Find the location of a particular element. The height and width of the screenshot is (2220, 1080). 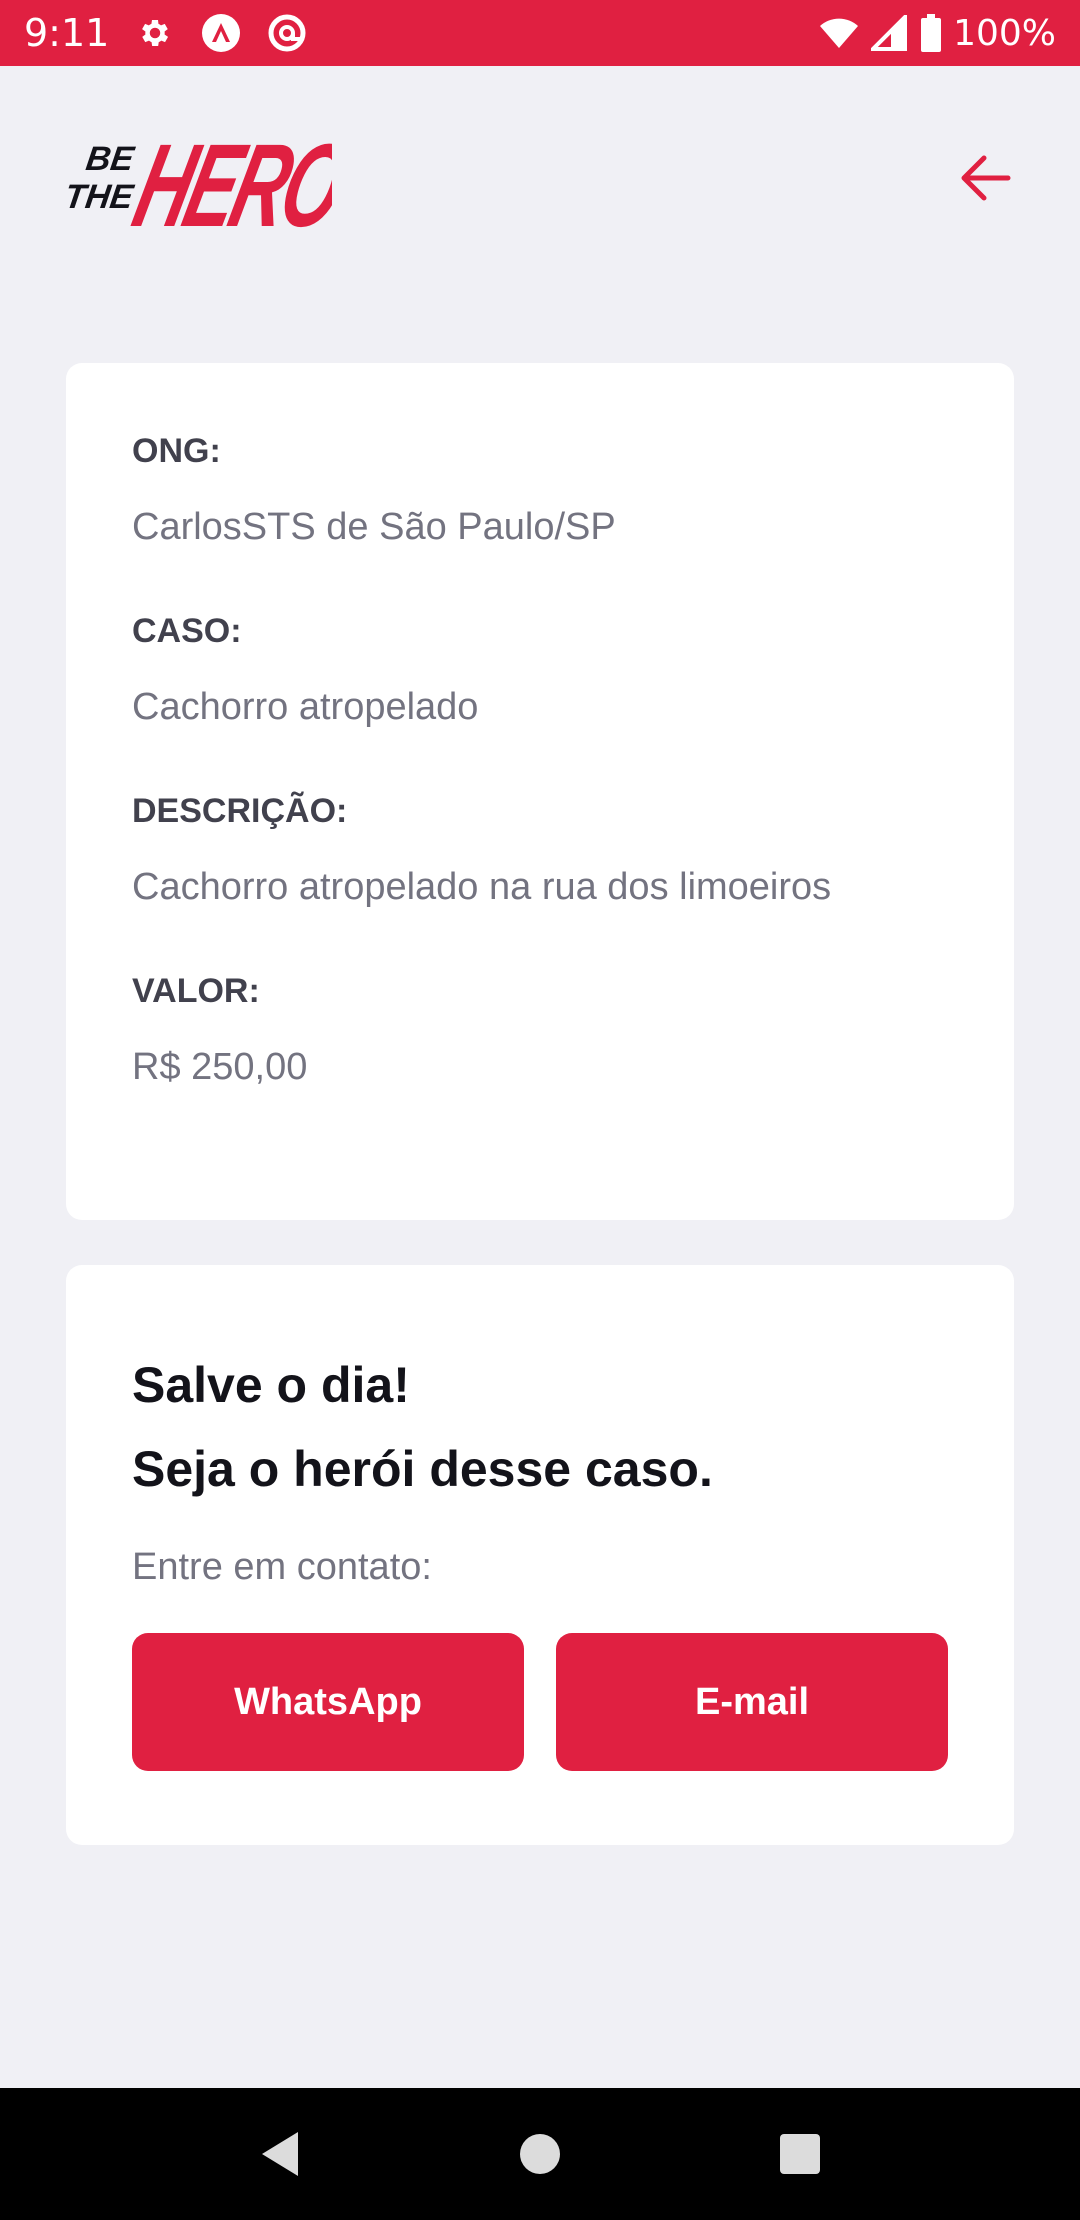

value-value: R$ 250,00 is located at coordinates (220, 1067).